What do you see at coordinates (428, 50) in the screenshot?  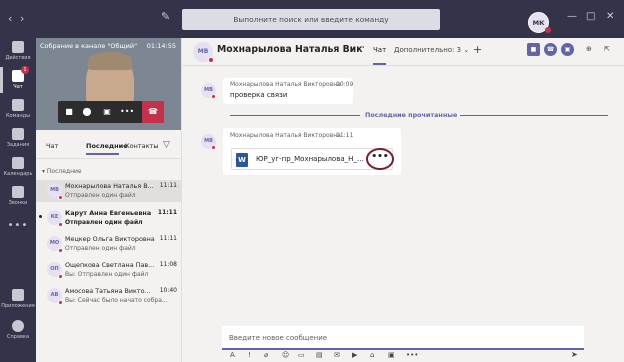 I see `more-tabs-label: Дополнительно: 3` at bounding box center [428, 50].